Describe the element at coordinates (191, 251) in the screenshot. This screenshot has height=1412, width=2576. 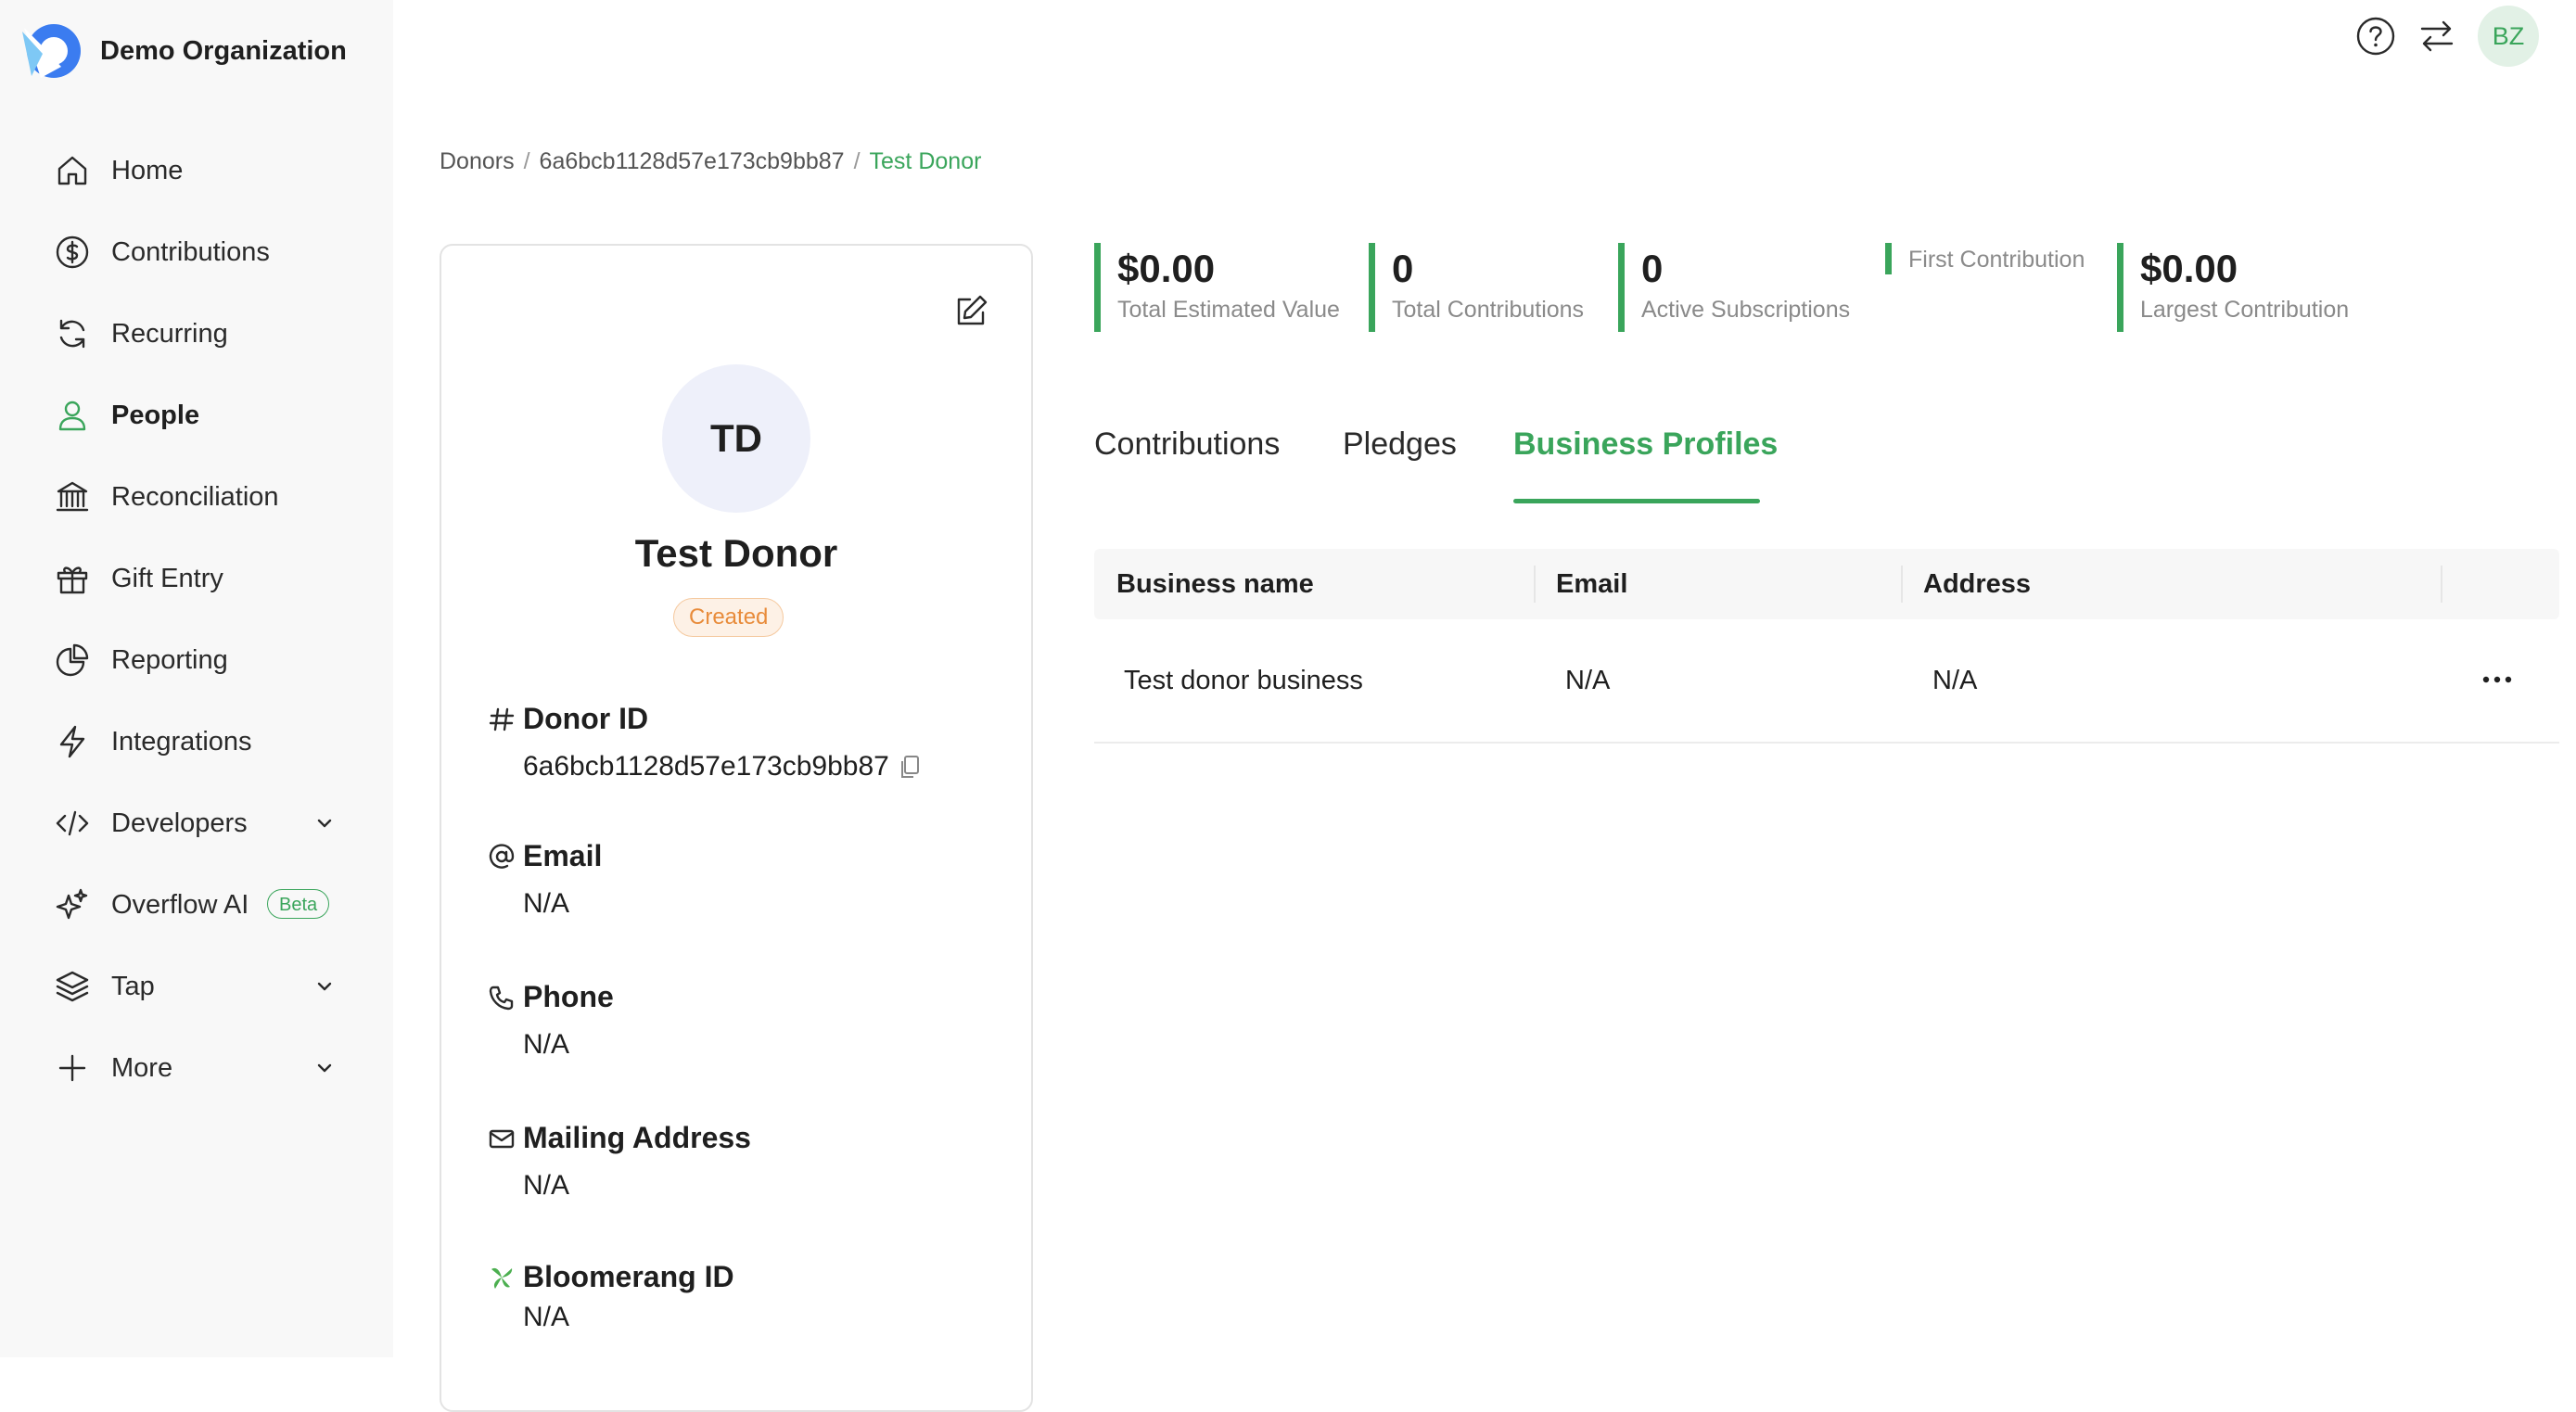
I see `sidebar-item-label: Contributions` at that location.